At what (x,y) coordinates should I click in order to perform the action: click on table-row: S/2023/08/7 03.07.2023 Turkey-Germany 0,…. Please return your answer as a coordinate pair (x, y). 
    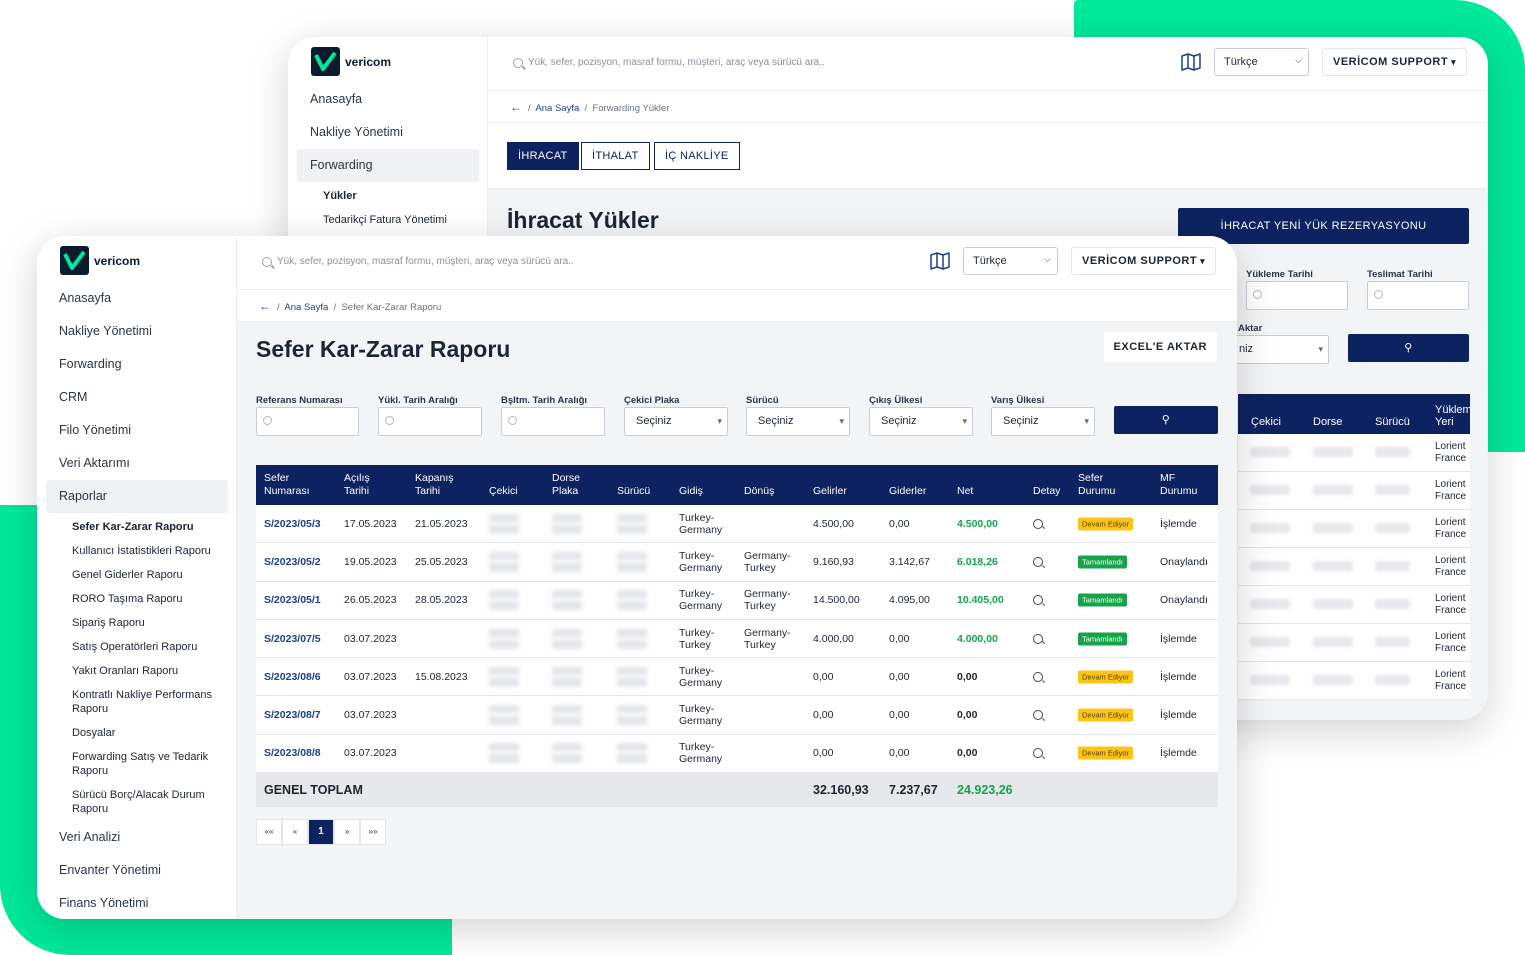
    Looking at the image, I should click on (737, 715).